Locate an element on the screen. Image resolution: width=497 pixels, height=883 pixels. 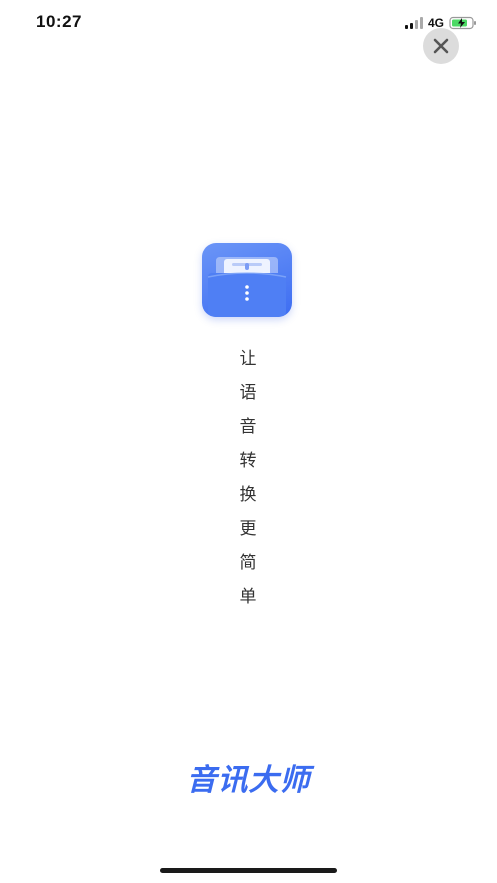
battery-charging-icon is located at coordinates (462, 23).